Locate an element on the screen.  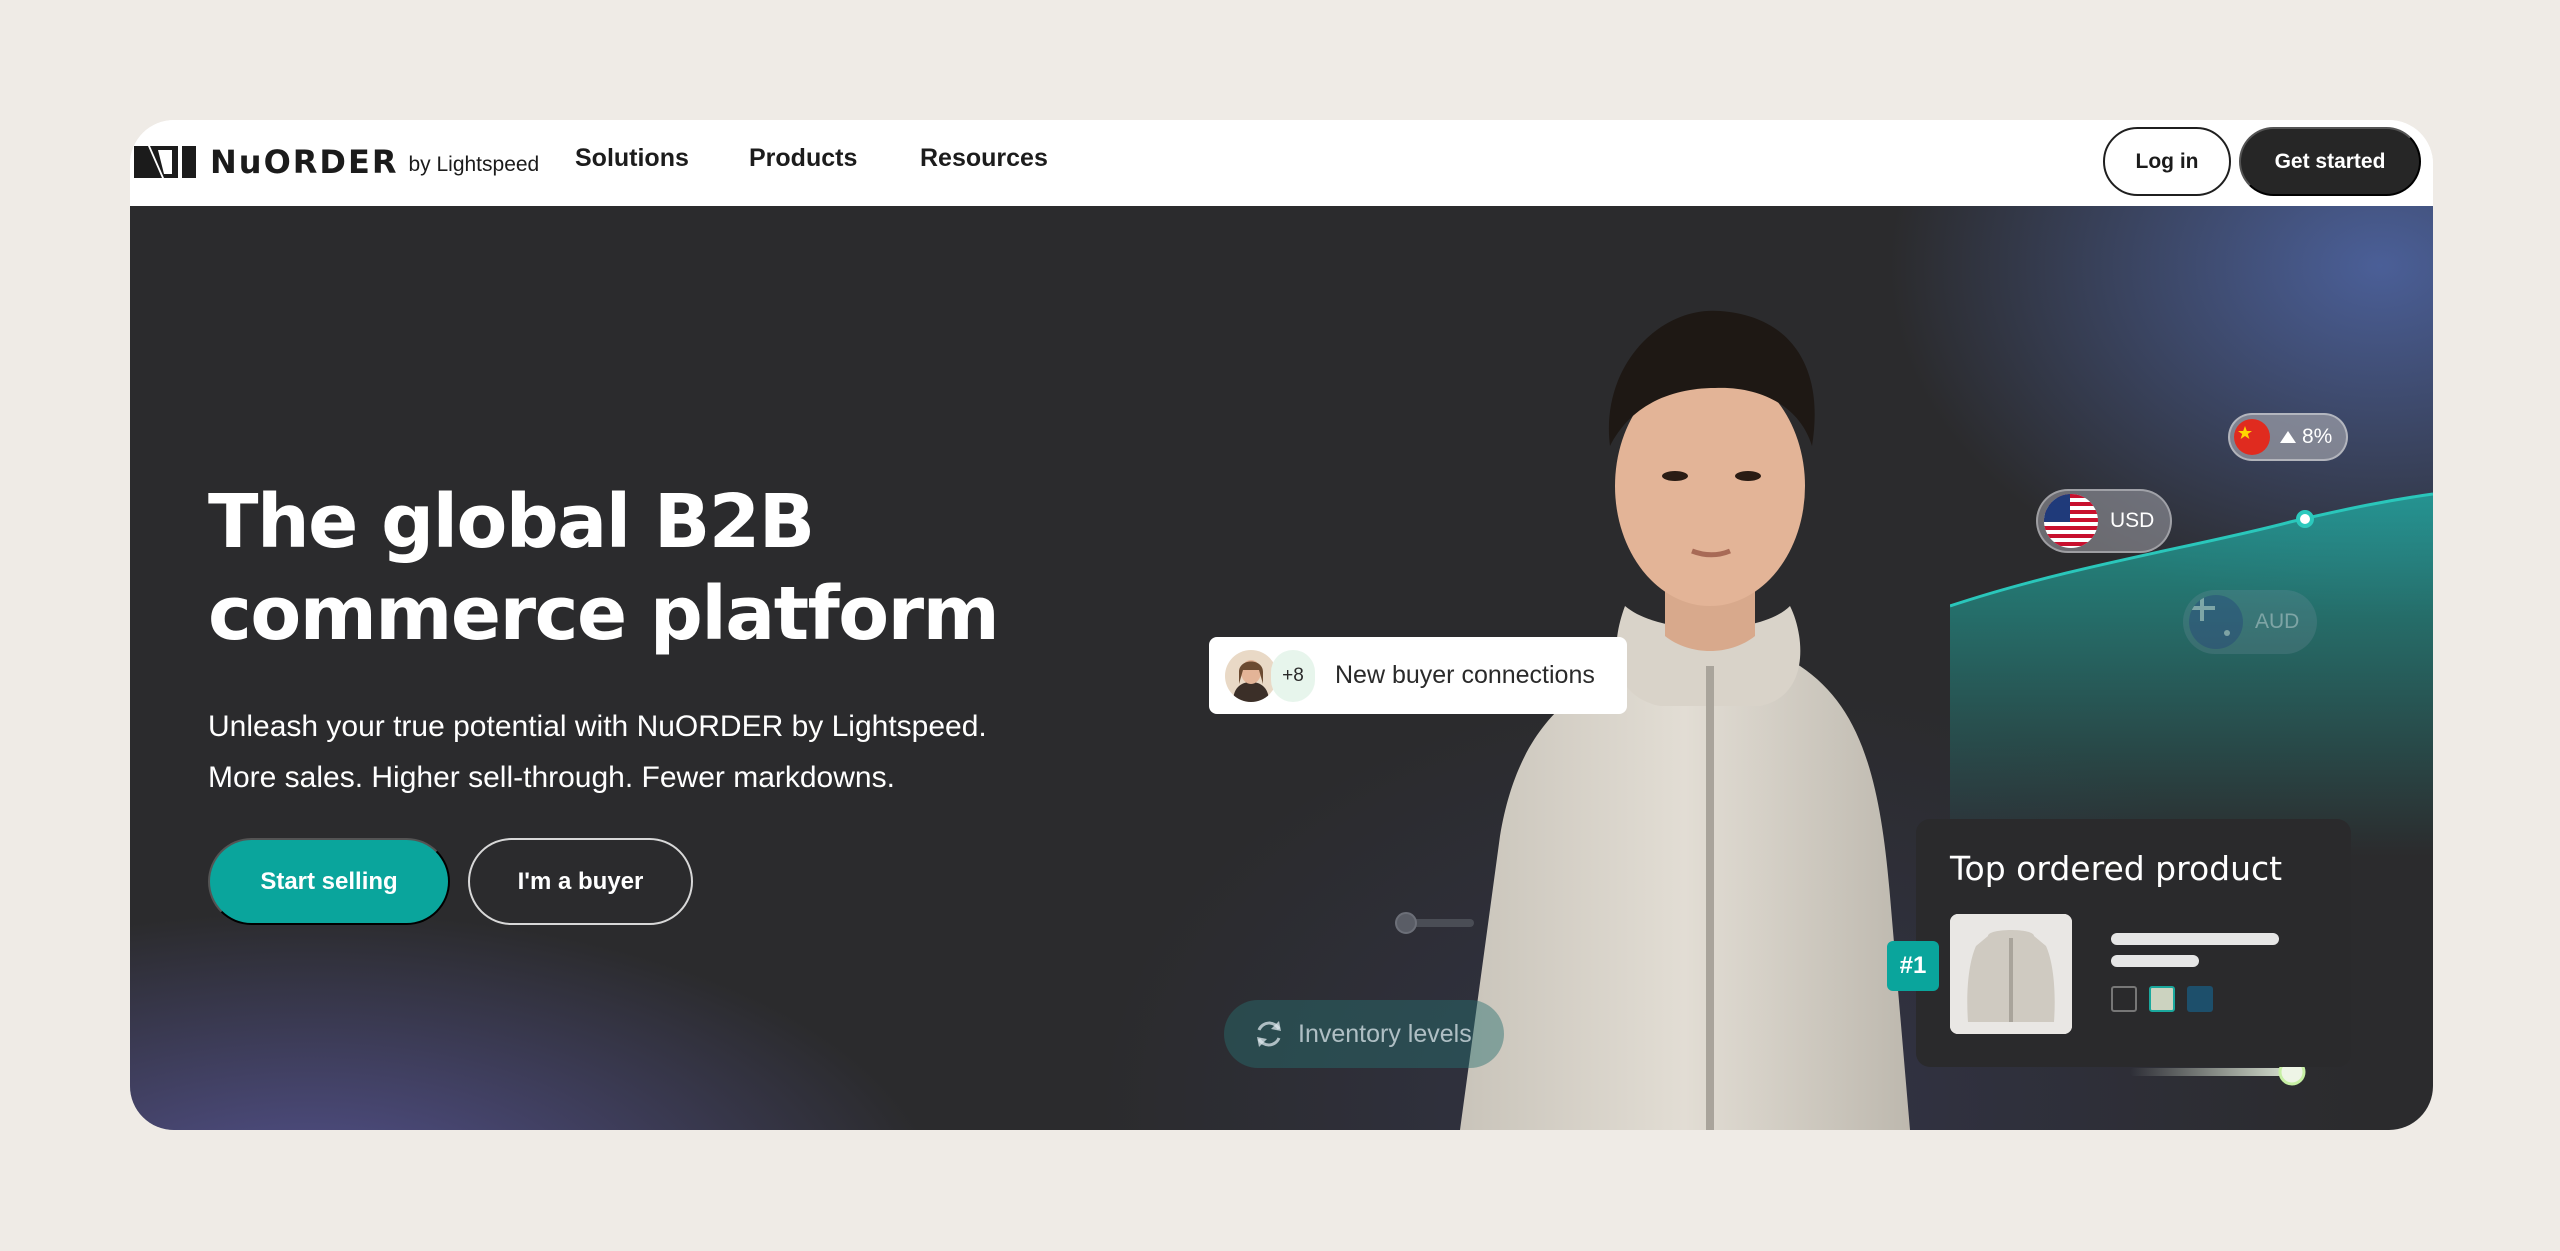
im-a-buyer-button: I'm a buyer is located at coordinates (580, 881).